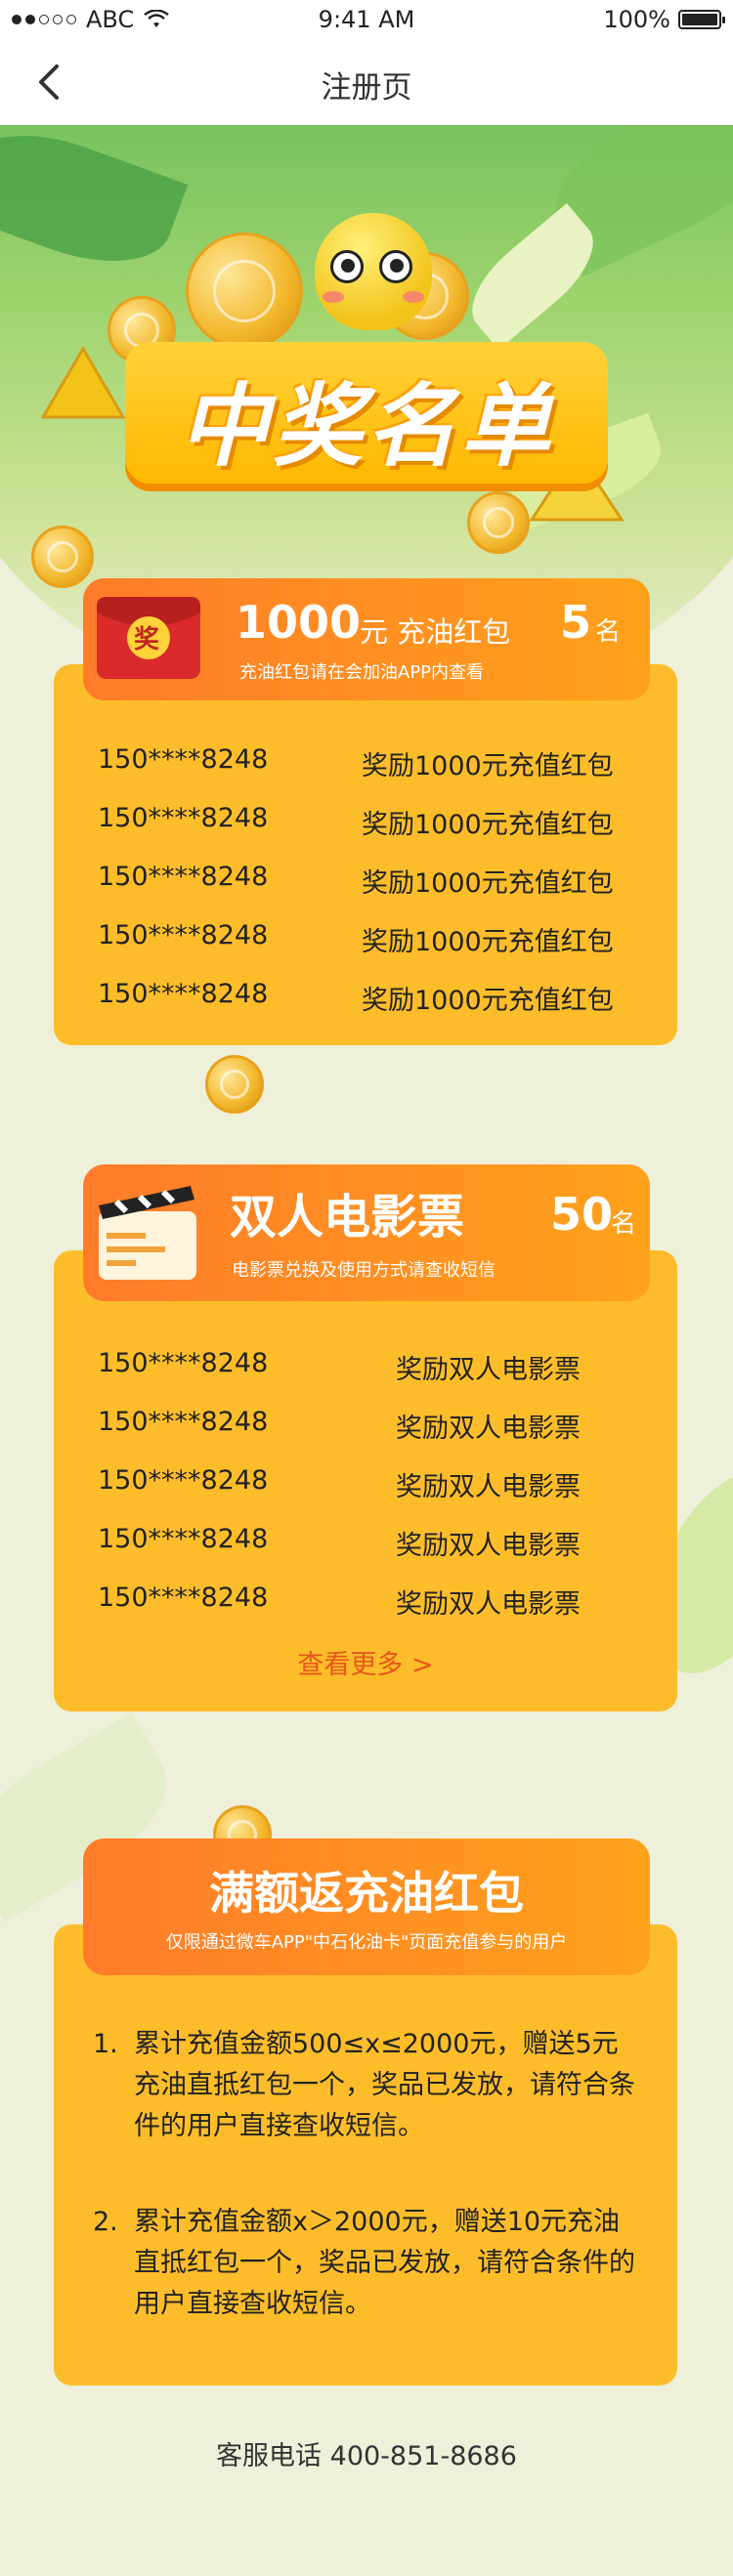 The width and height of the screenshot is (733, 2576). I want to click on prize-subtitle: 电影票兑换及使用方式请查收短信, so click(364, 1270).